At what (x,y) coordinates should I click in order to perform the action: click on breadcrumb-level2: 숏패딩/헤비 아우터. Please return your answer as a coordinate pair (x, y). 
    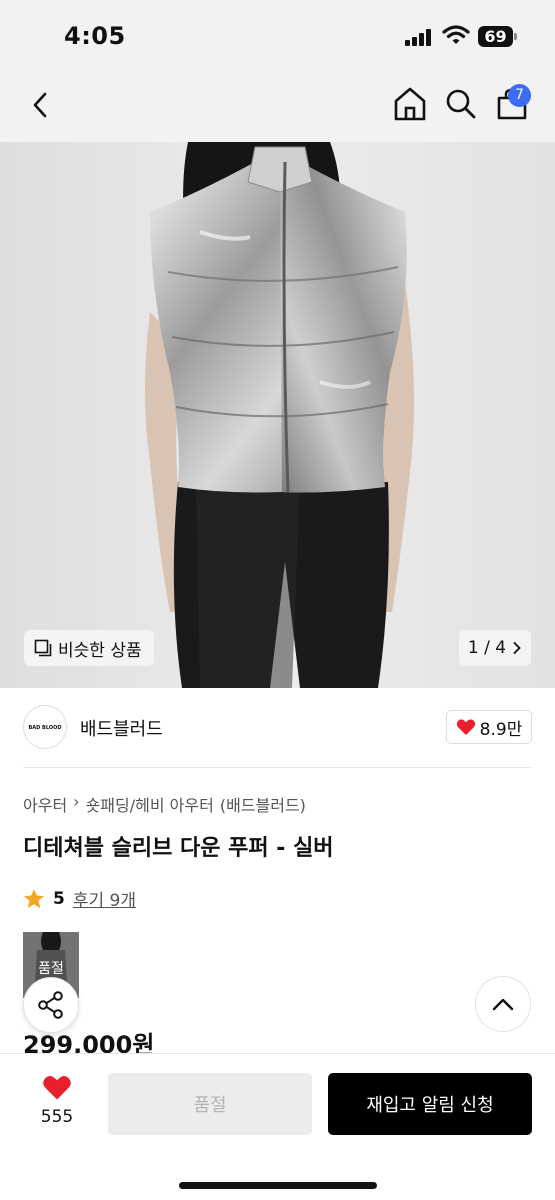
    Looking at the image, I should click on (150, 804).